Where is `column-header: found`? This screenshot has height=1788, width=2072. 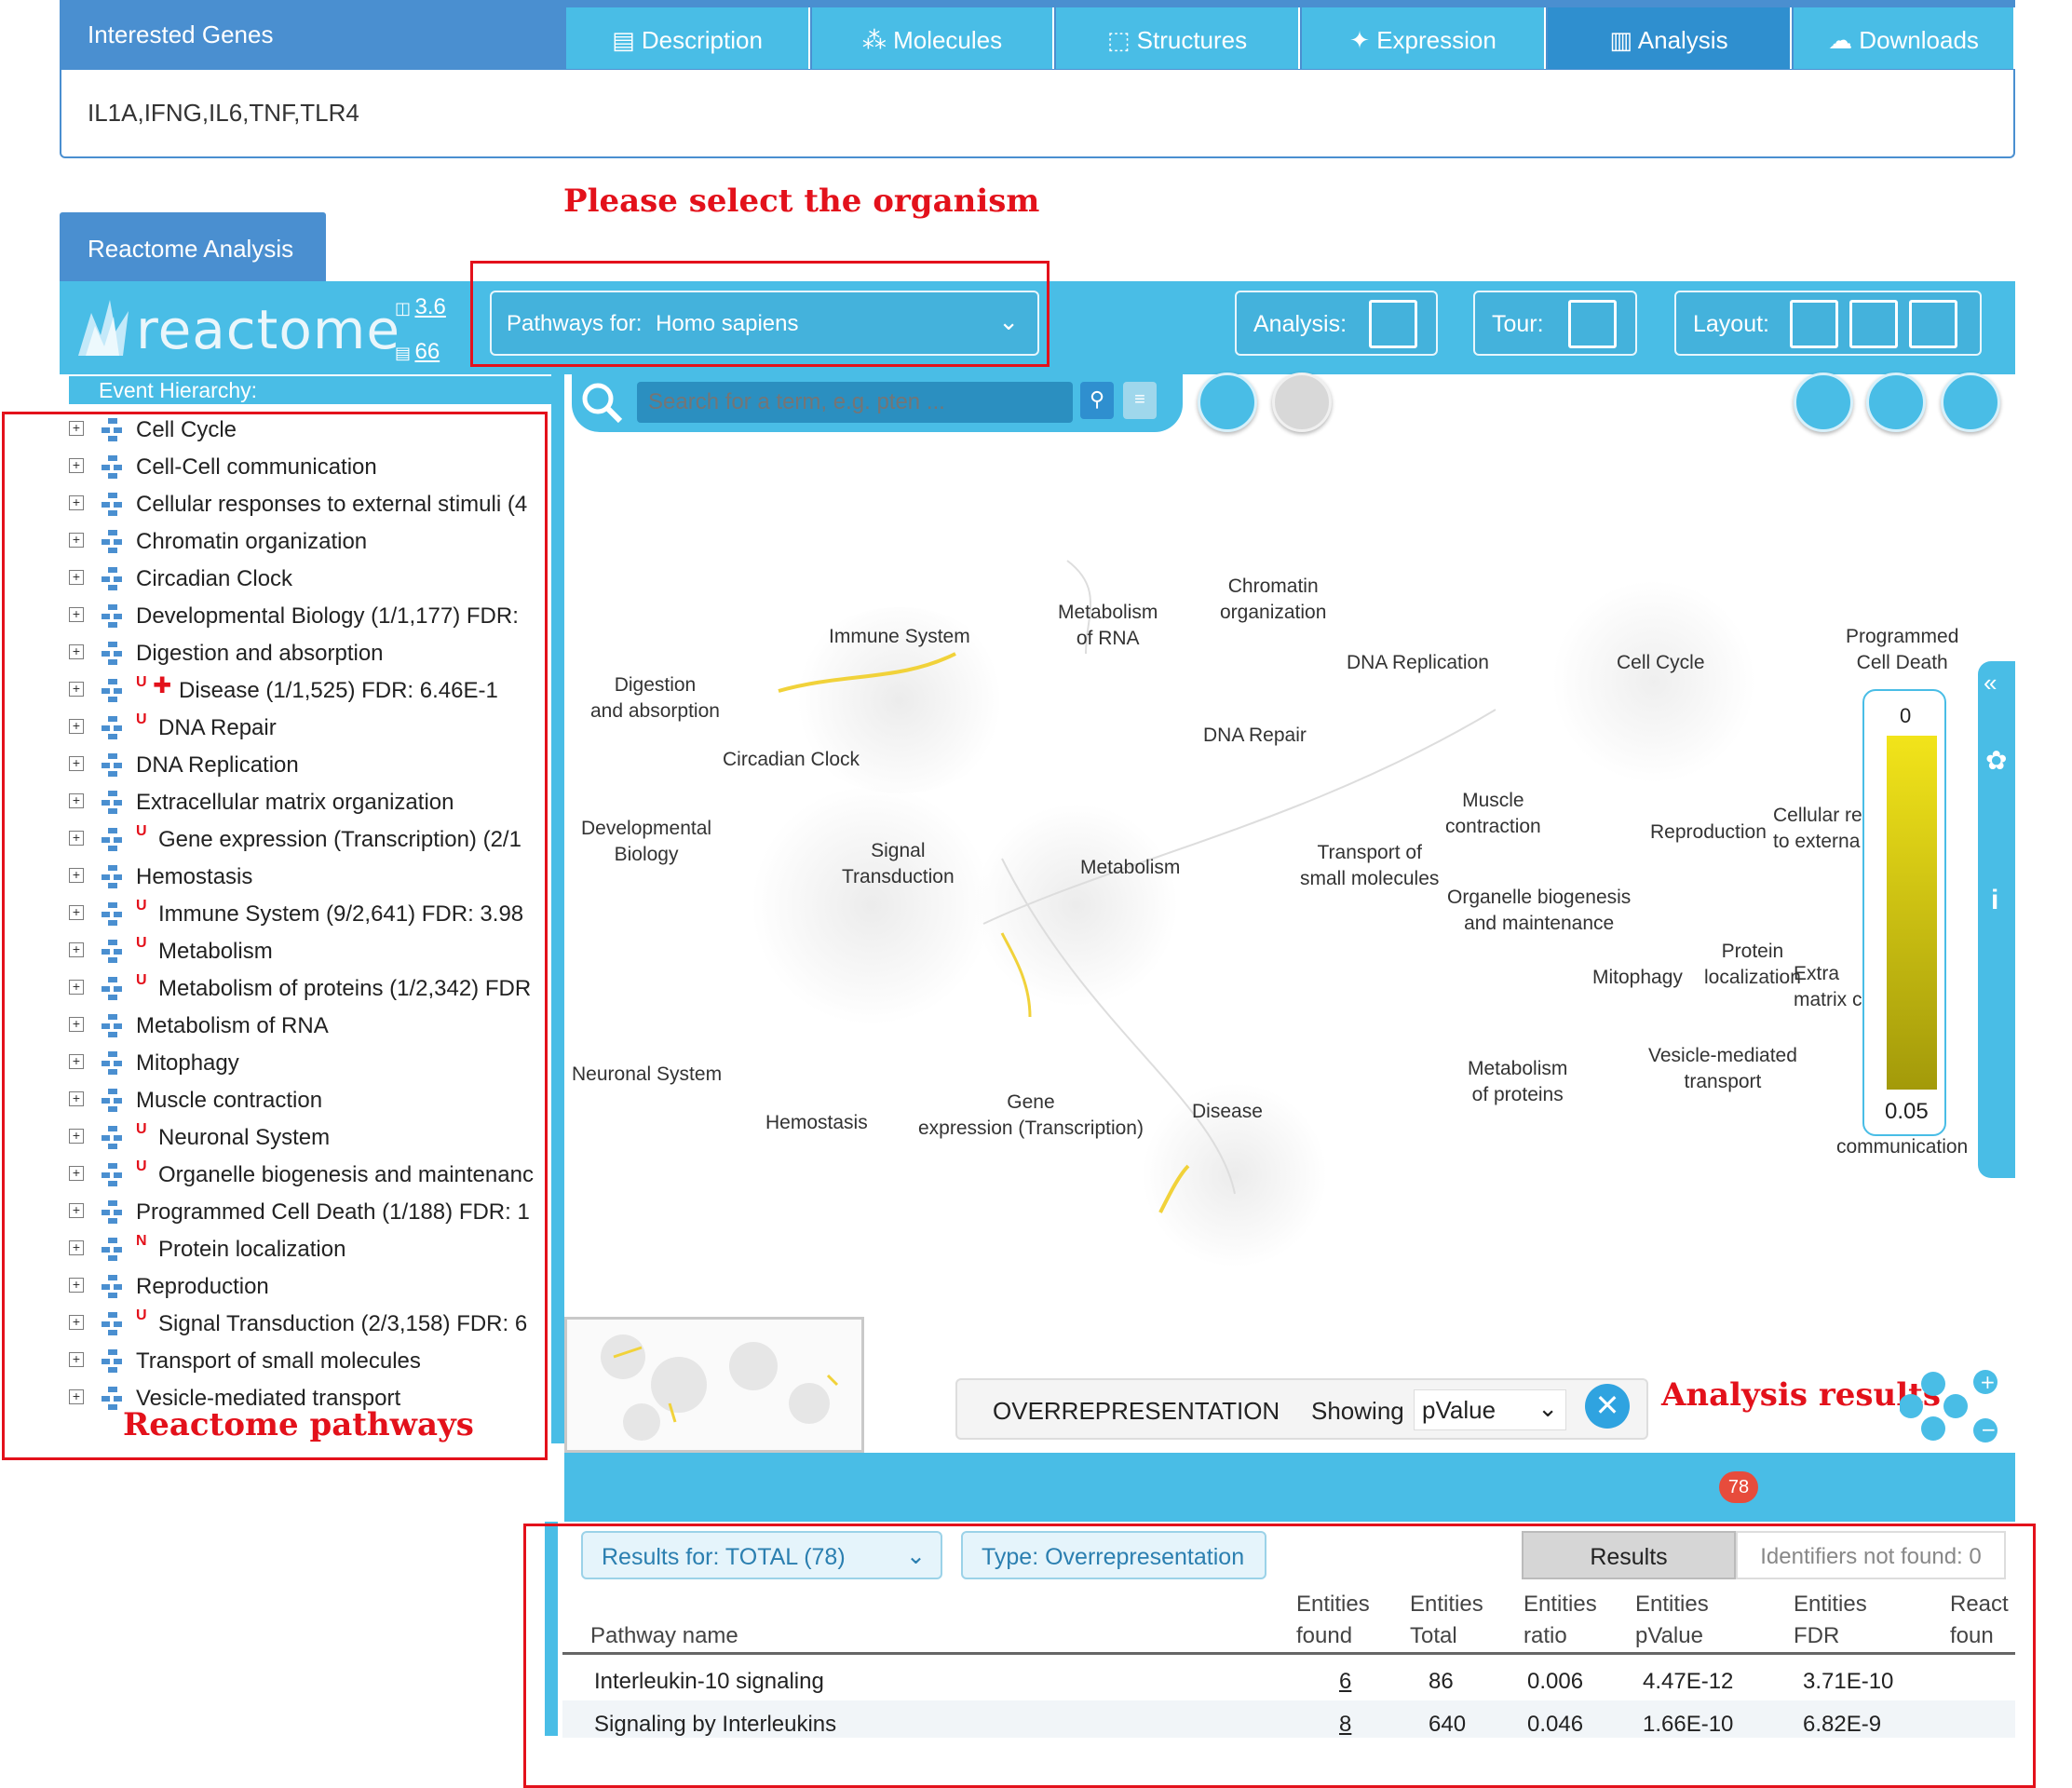
column-header: found is located at coordinates (1324, 1636).